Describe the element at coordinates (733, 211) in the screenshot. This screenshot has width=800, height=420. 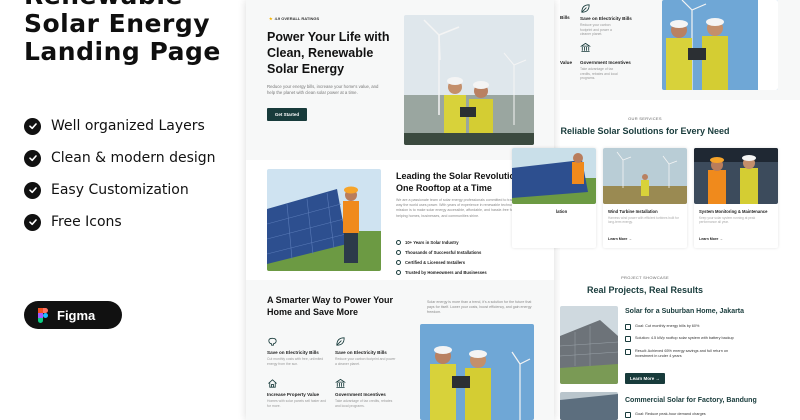
I see `service-title: System Monitoring & Maintenance` at that location.